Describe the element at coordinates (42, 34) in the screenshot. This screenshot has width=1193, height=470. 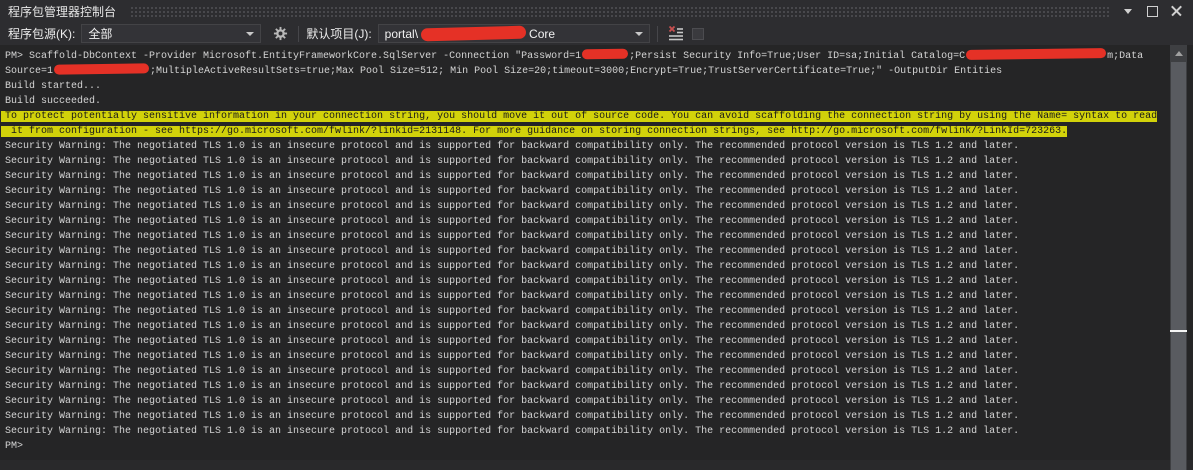
I see `package-source-label: 程序包源(K):` at that location.